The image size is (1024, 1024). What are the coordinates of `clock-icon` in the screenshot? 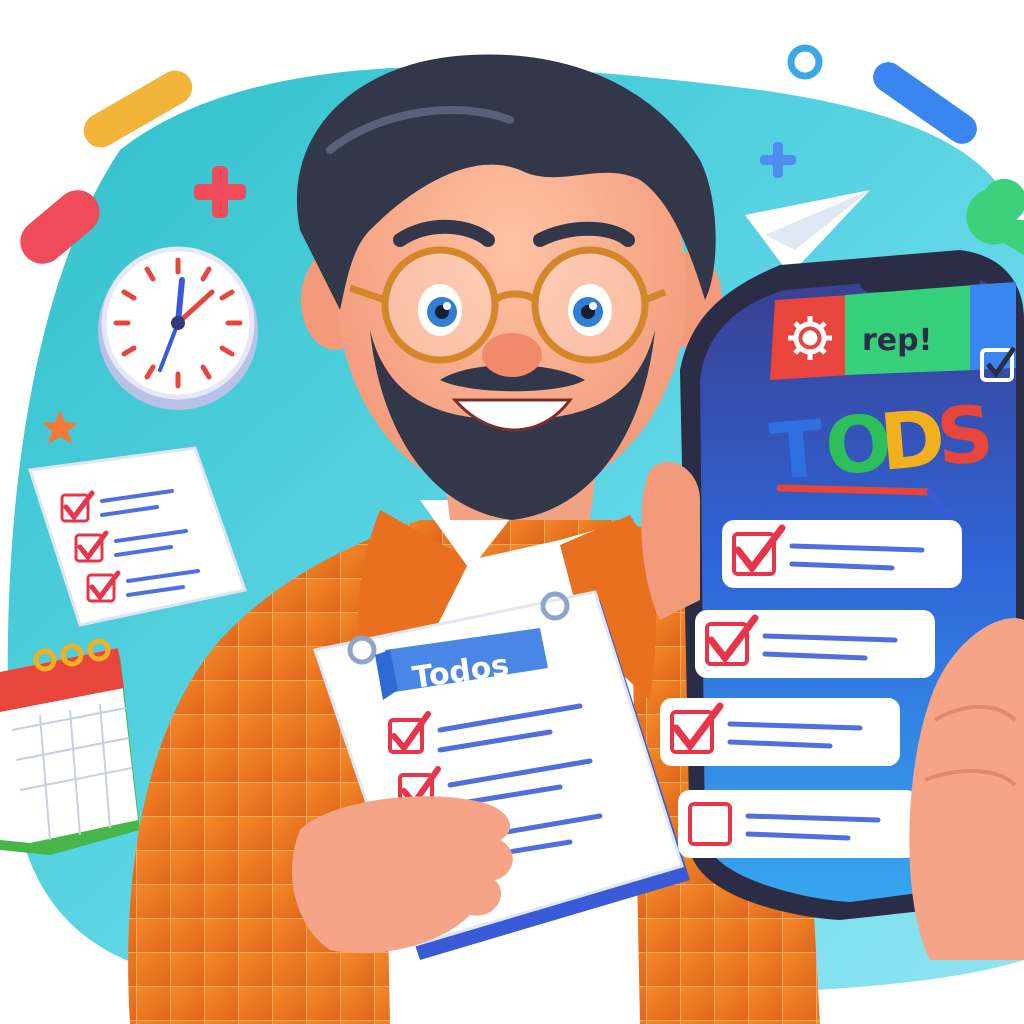 It's located at (178, 328).